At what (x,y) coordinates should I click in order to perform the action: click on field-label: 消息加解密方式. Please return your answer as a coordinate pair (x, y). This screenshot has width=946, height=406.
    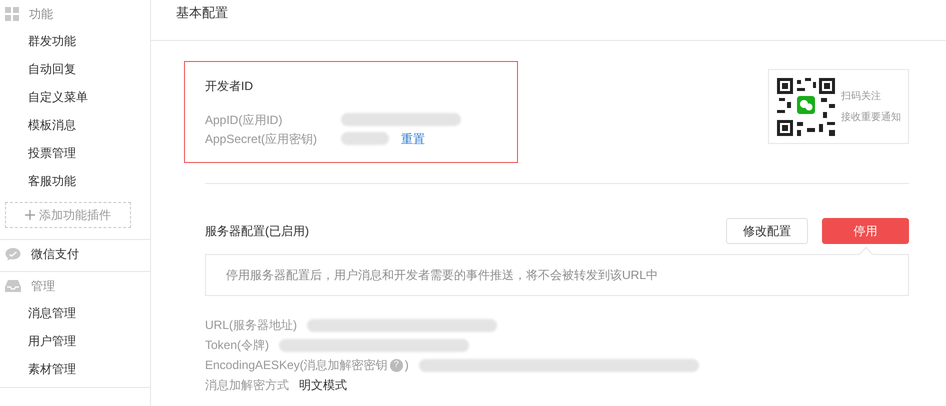
    Looking at the image, I should click on (247, 385).